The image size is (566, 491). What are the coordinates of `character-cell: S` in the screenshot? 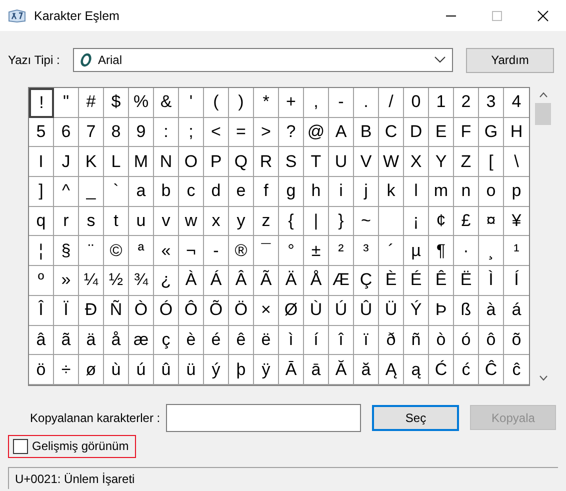 It's located at (291, 162).